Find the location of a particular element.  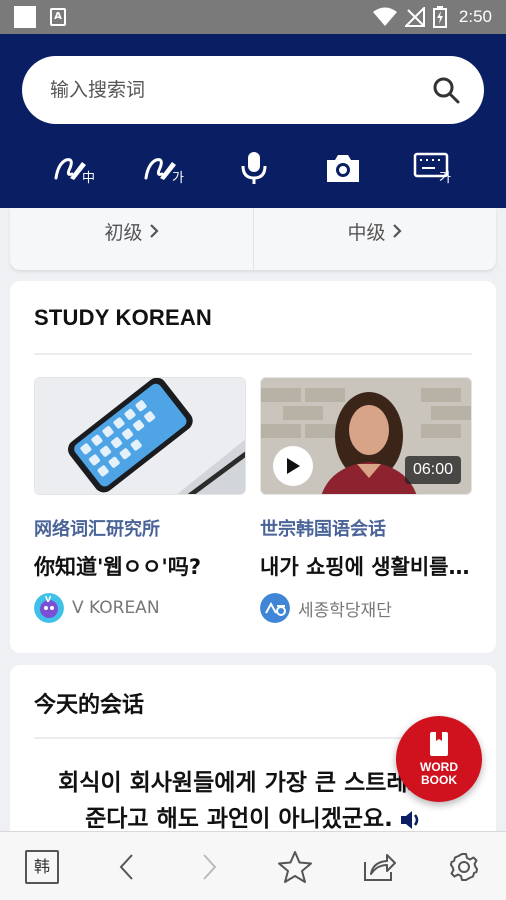

camera-icon is located at coordinates (343, 168).